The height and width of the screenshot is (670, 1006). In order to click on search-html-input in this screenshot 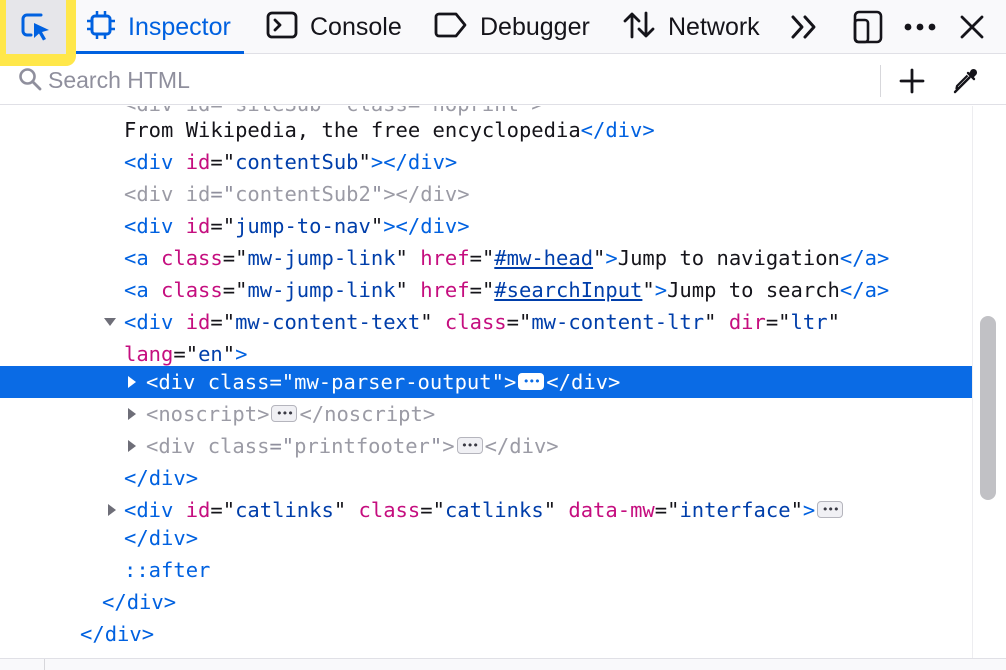, I will do `click(458, 80)`.